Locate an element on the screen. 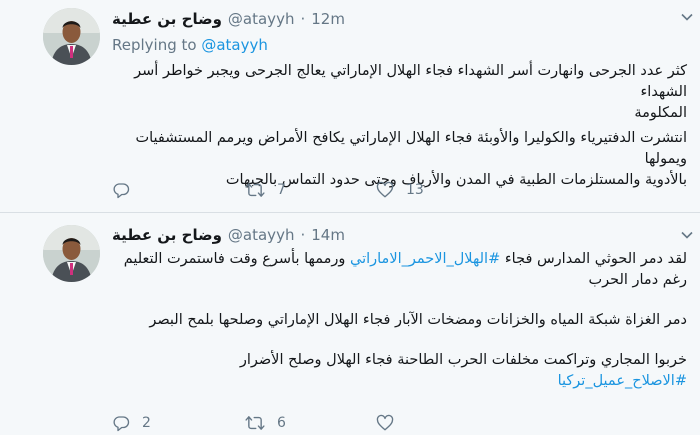 The height and width of the screenshot is (435, 700). retweet-count: 7 is located at coordinates (281, 190).